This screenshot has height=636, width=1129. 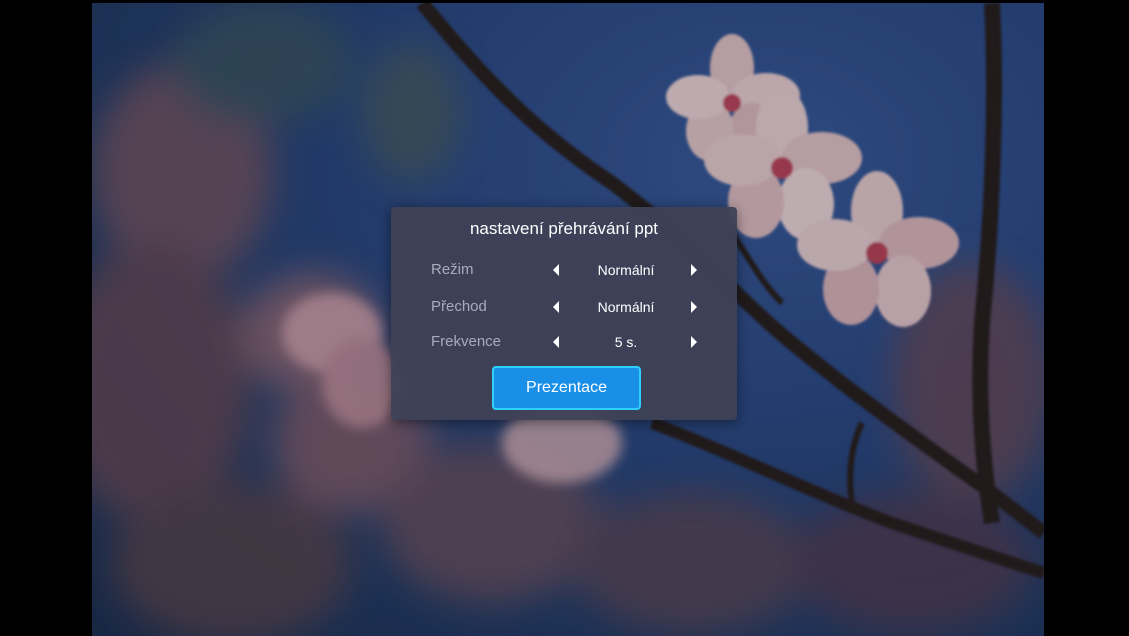 What do you see at coordinates (626, 342) in the screenshot?
I see `setting-value: 5 s.` at bounding box center [626, 342].